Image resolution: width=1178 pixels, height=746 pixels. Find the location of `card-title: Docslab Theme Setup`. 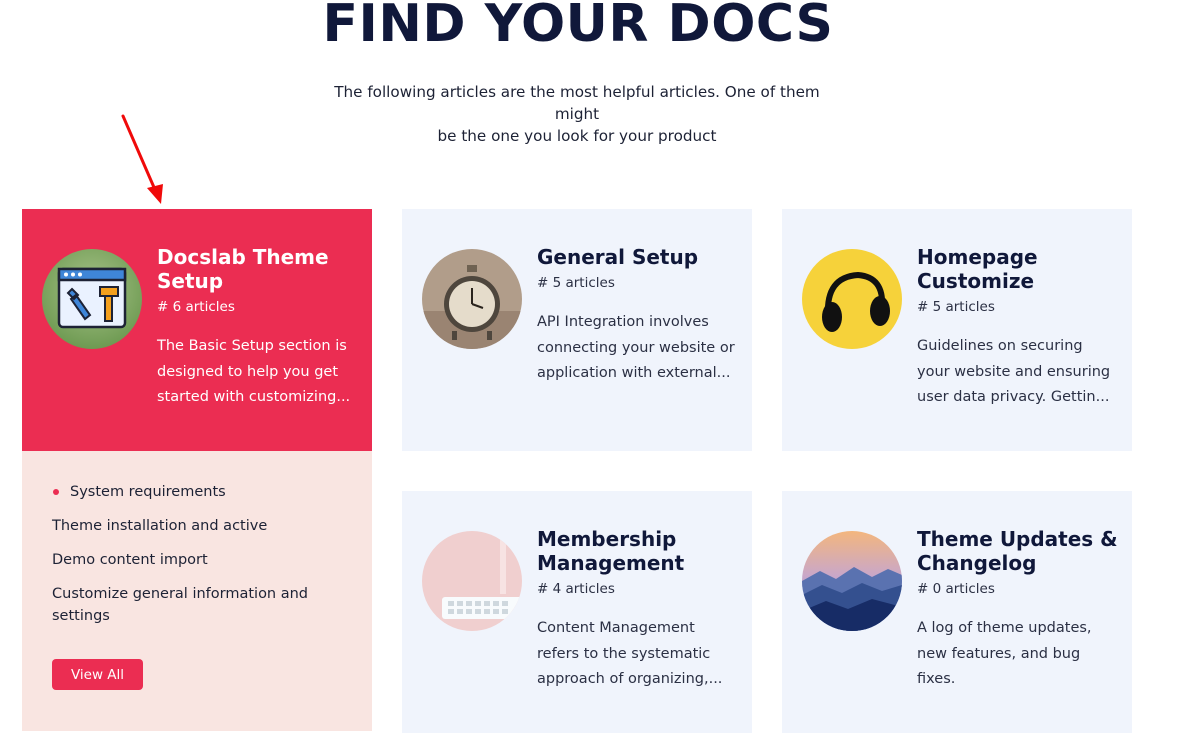

card-title: Docslab Theme Setup is located at coordinates (262, 269).